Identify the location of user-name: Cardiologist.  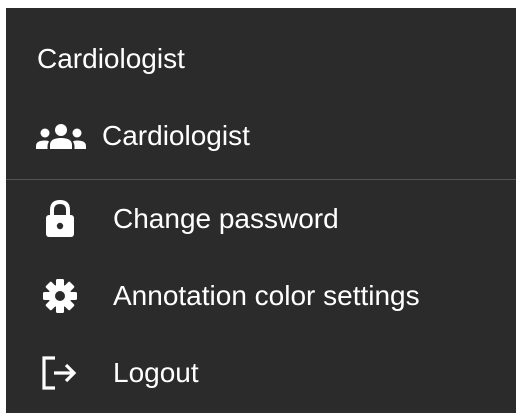
(111, 58).